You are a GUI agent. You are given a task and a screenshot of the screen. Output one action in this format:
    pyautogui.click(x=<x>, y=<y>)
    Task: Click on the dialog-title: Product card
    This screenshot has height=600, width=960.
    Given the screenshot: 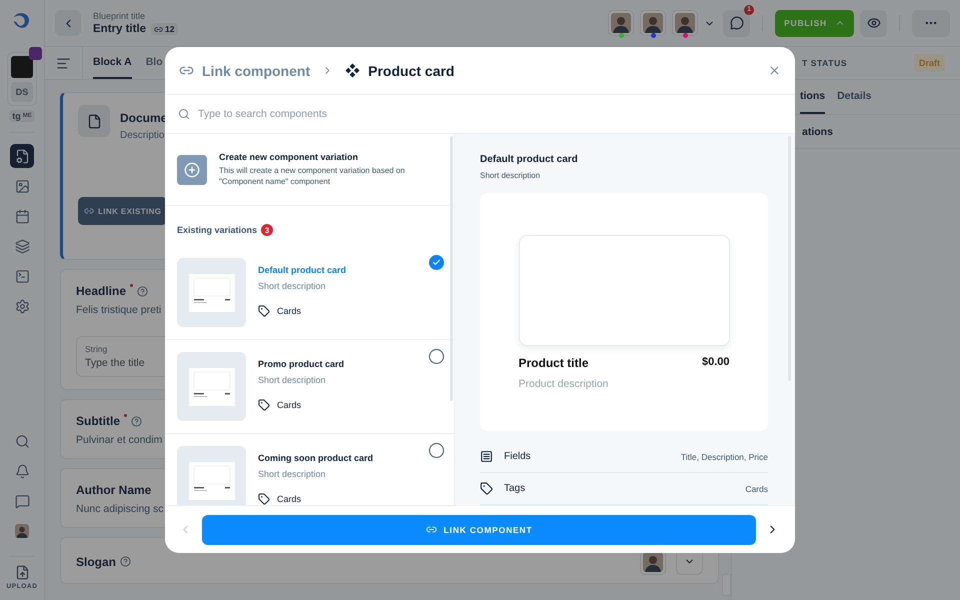 What is the action you would take?
    pyautogui.click(x=412, y=70)
    